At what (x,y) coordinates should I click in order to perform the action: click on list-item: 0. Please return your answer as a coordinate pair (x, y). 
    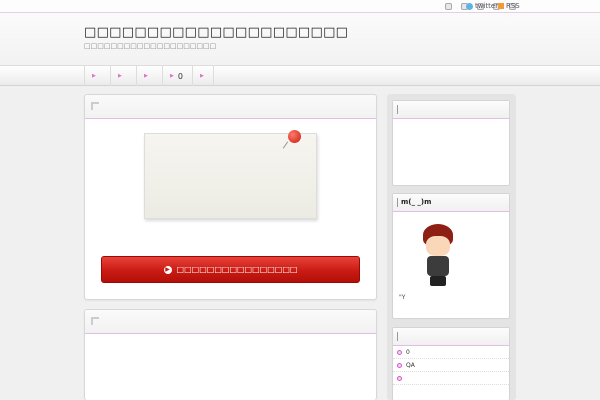
    Looking at the image, I should click on (451, 352).